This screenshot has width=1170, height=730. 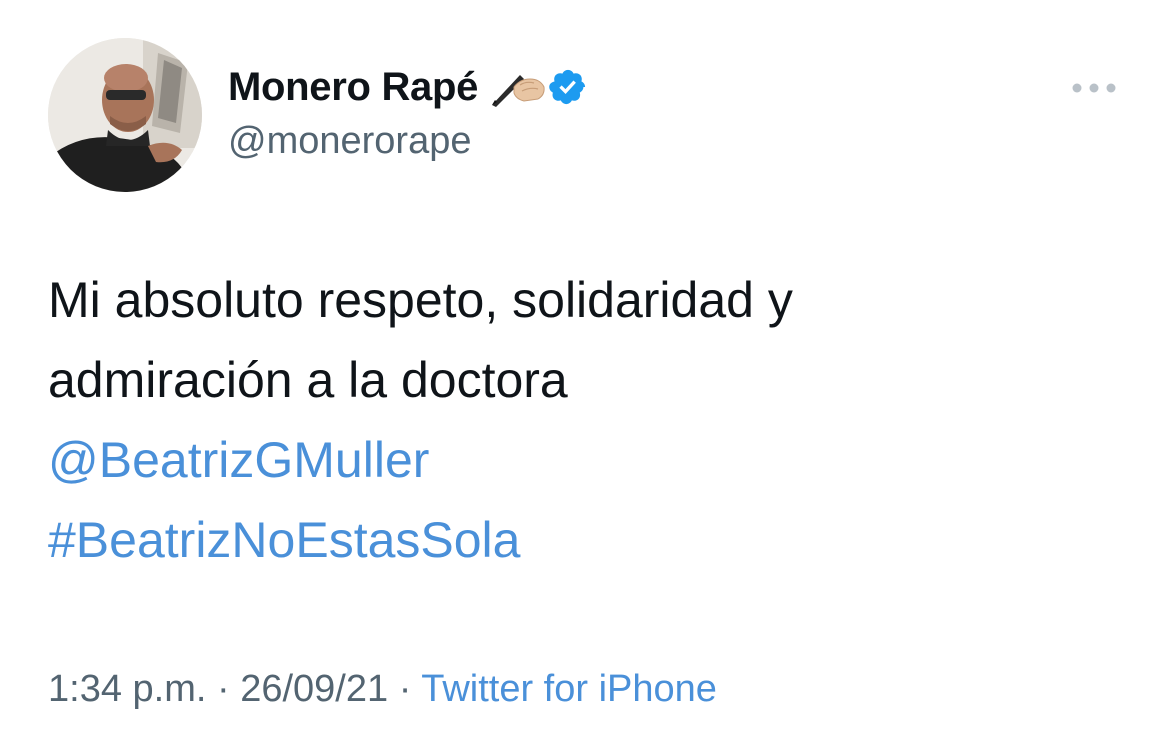 I want to click on hashtag-link: #BeatrizNoEstasSola, so click(x=588, y=540).